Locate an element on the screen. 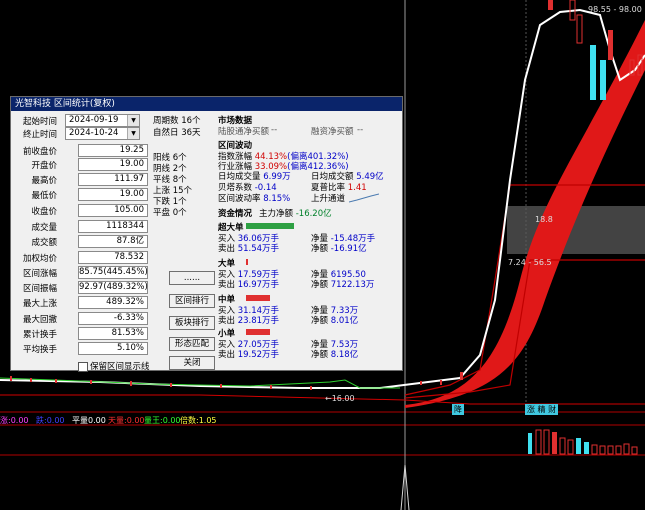 Image resolution: width=645 pixels, height=510 pixels. close-button: 关闭 is located at coordinates (192, 363).